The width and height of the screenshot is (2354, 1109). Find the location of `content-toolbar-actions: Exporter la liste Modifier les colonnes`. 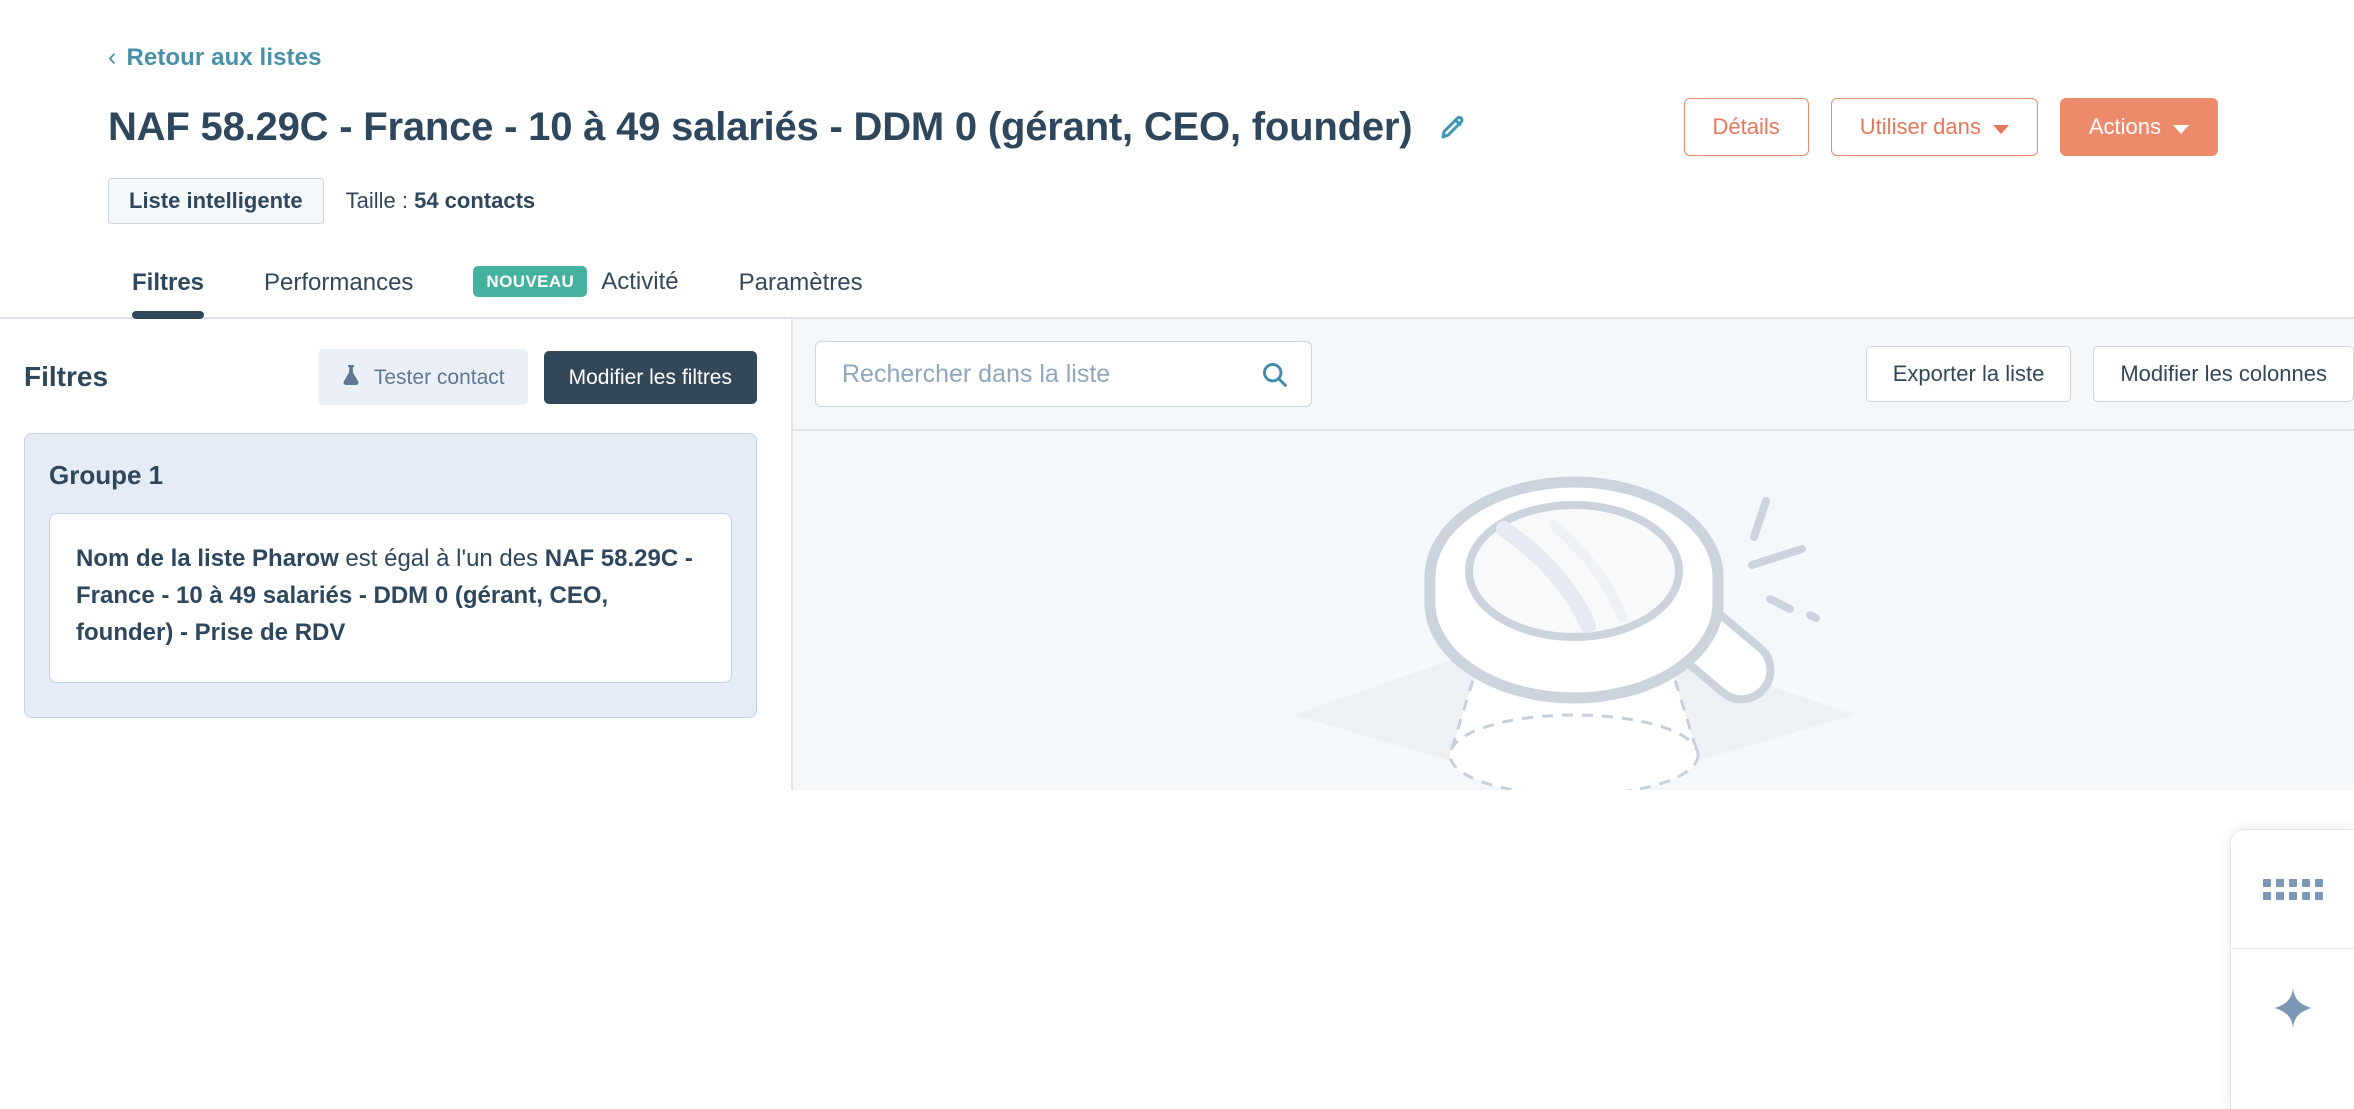

content-toolbar-actions: Exporter la liste Modifier les colonnes is located at coordinates (2109, 374).